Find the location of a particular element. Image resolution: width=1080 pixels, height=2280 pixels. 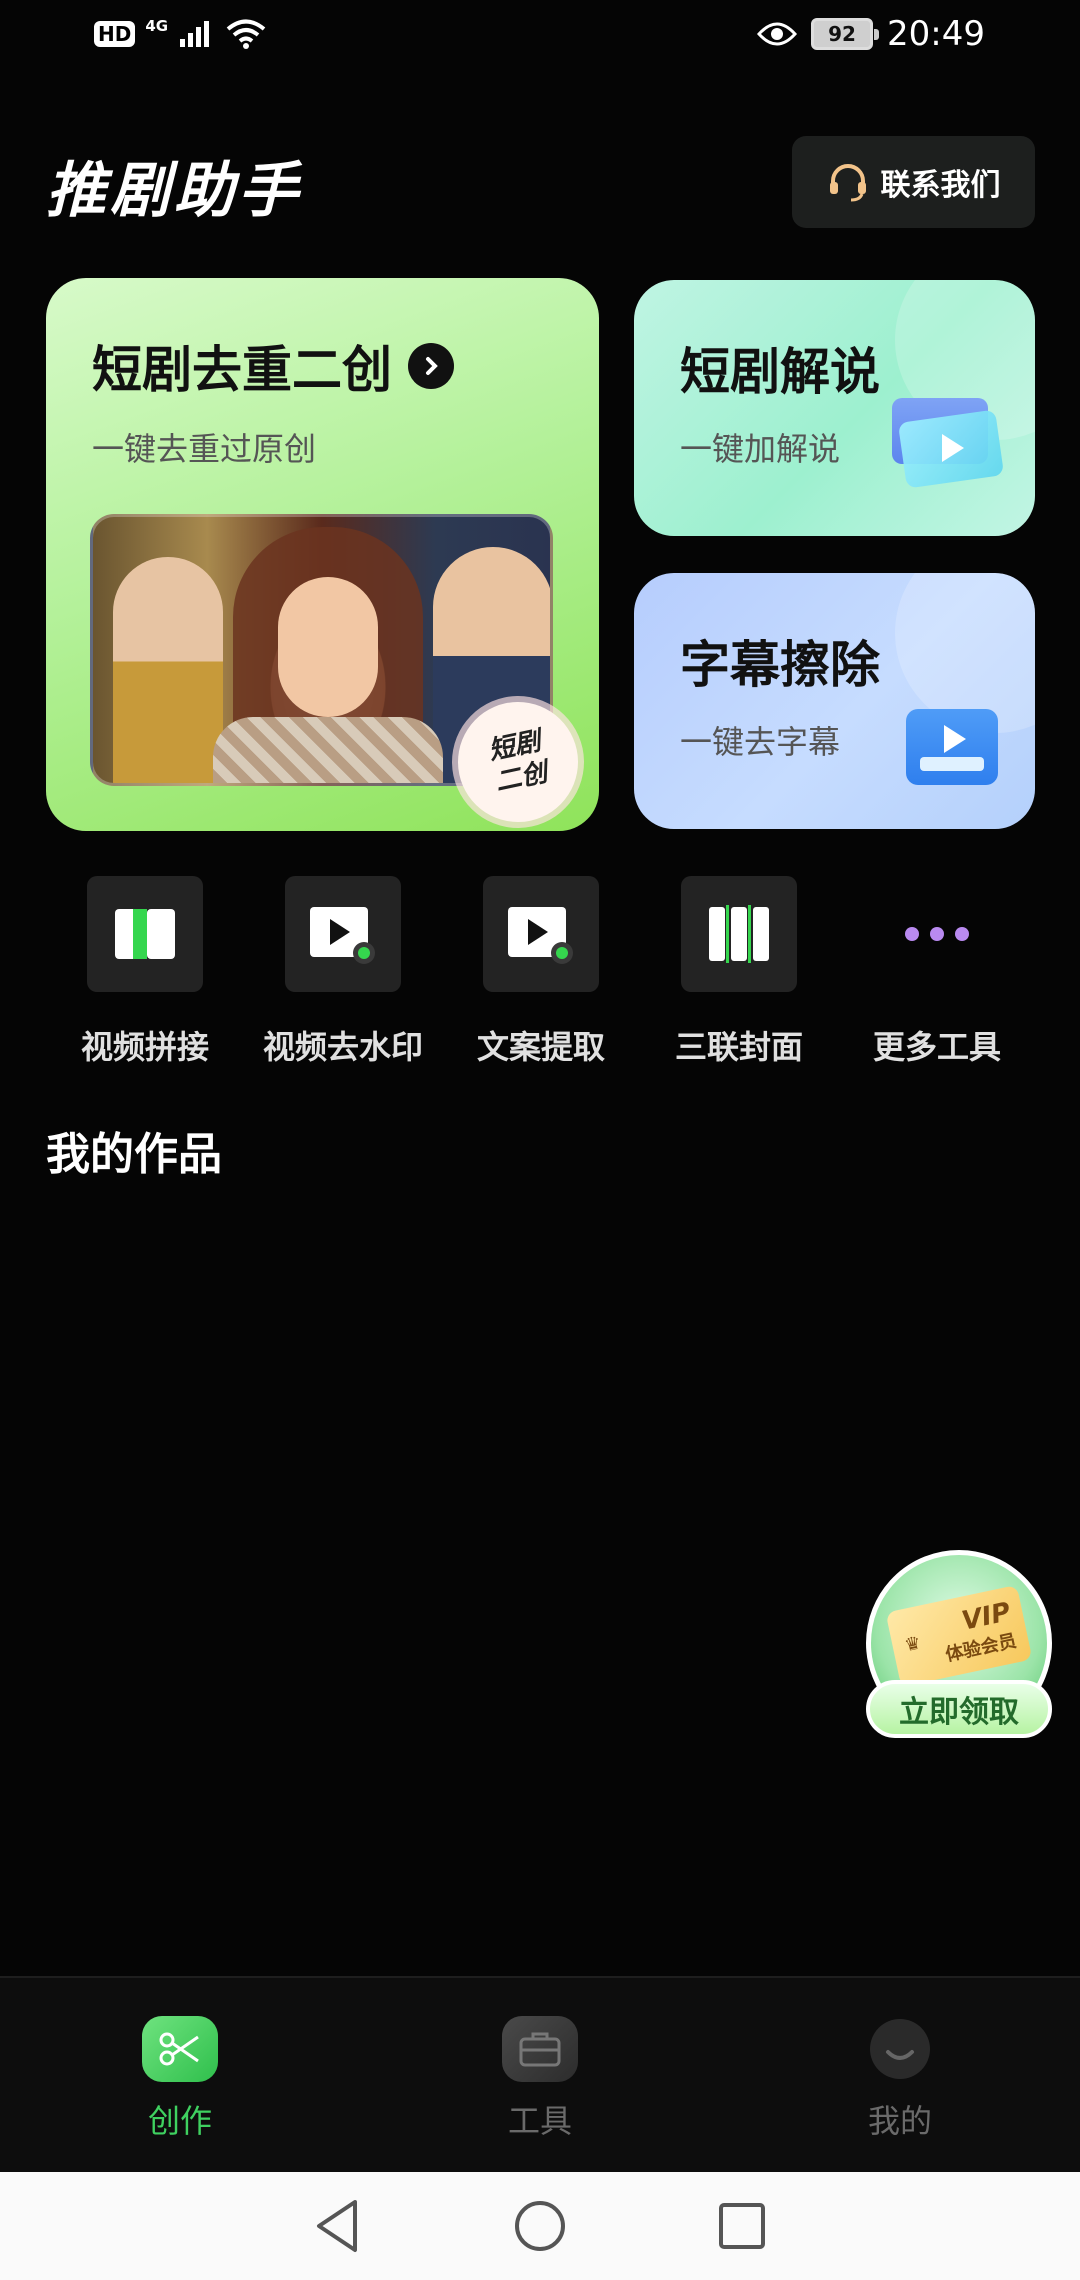

contact-us-button: 联系我们 is located at coordinates (913, 182).